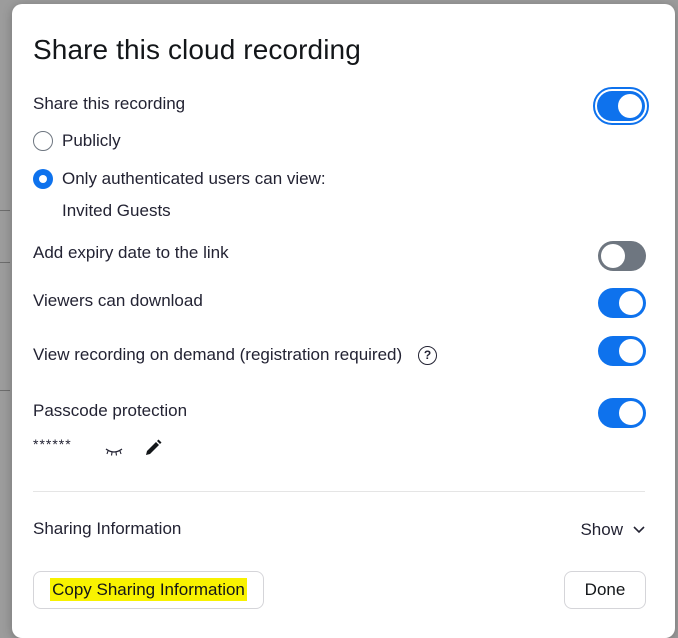 The height and width of the screenshot is (638, 678). What do you see at coordinates (118, 300) in the screenshot?
I see `download-label: Viewers can download` at bounding box center [118, 300].